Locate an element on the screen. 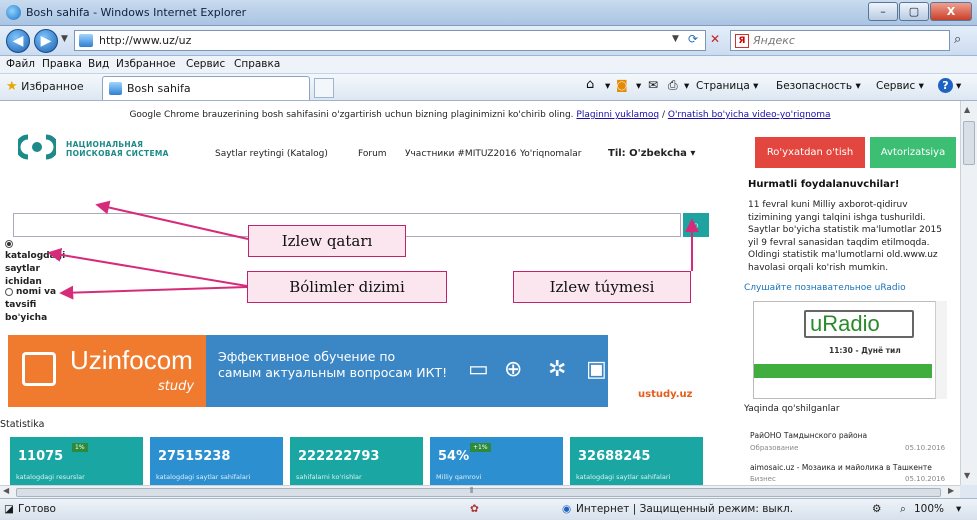  print-dropdown-icon: ▾ is located at coordinates (686, 86).